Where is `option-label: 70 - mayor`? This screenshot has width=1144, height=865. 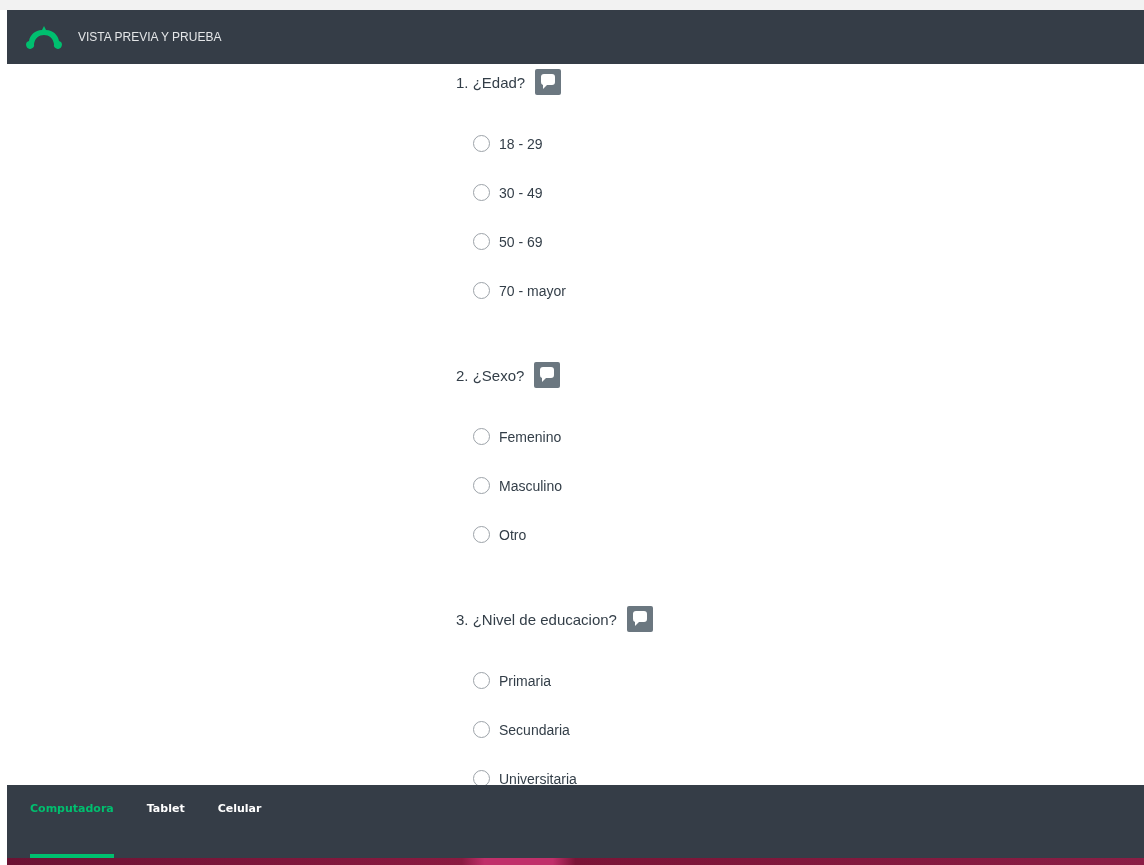
option-label: 70 - mayor is located at coordinates (532, 290).